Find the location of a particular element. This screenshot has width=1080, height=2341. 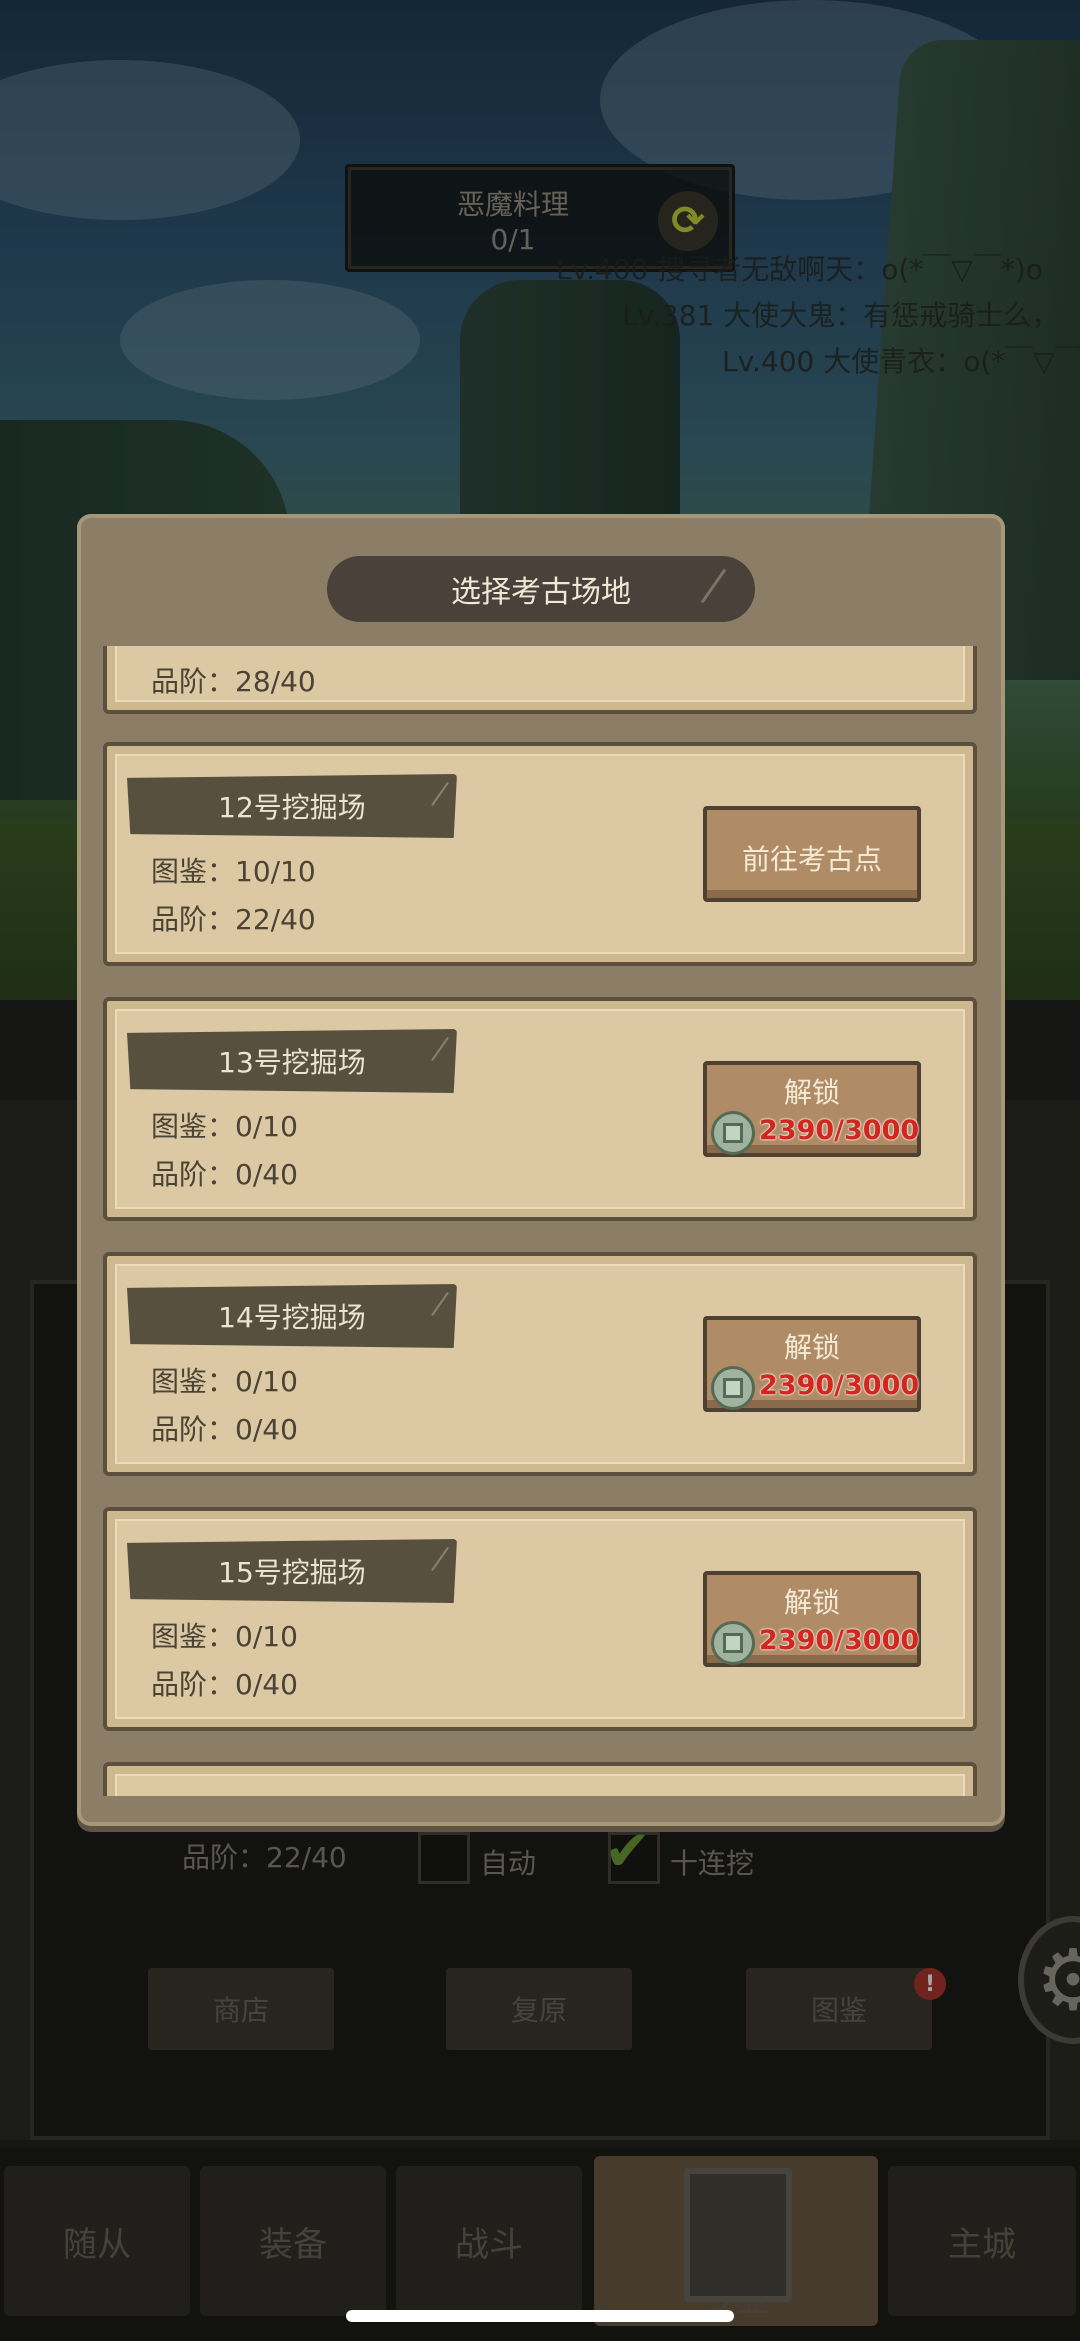

site-card is located at coordinates (540, 1779).